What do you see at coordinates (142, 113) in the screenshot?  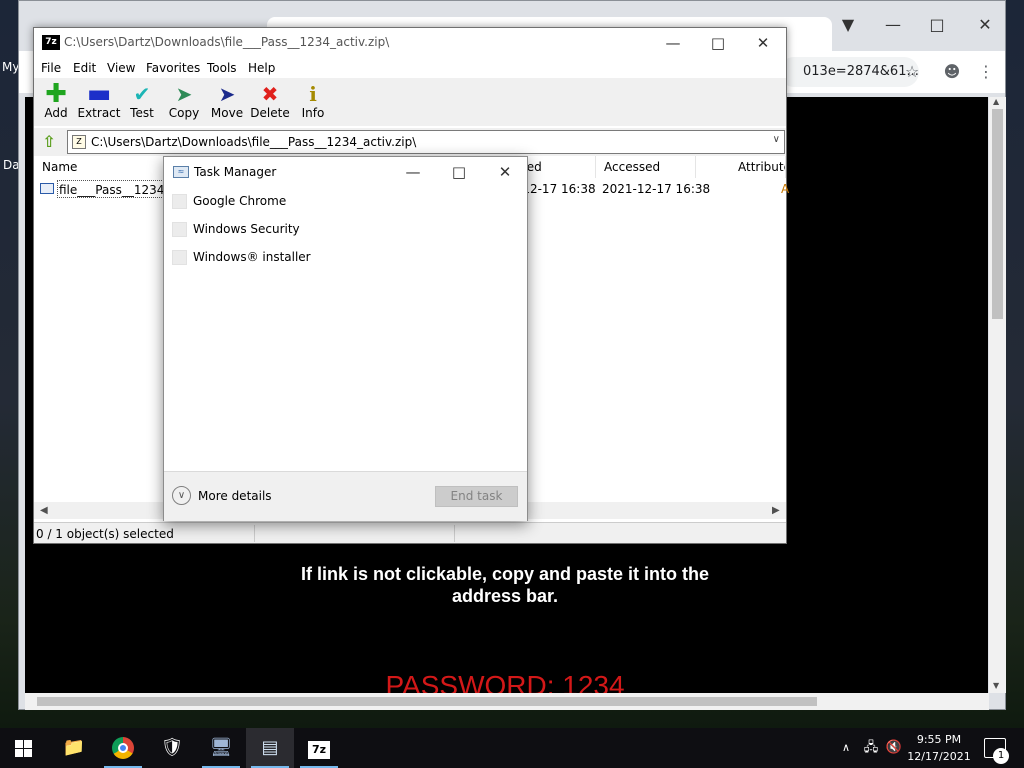 I see `test-label: Test` at bounding box center [142, 113].